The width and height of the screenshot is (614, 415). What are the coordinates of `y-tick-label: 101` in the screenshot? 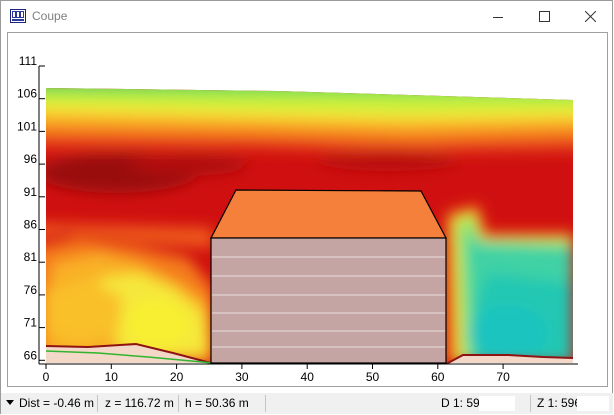 It's located at (27, 126).